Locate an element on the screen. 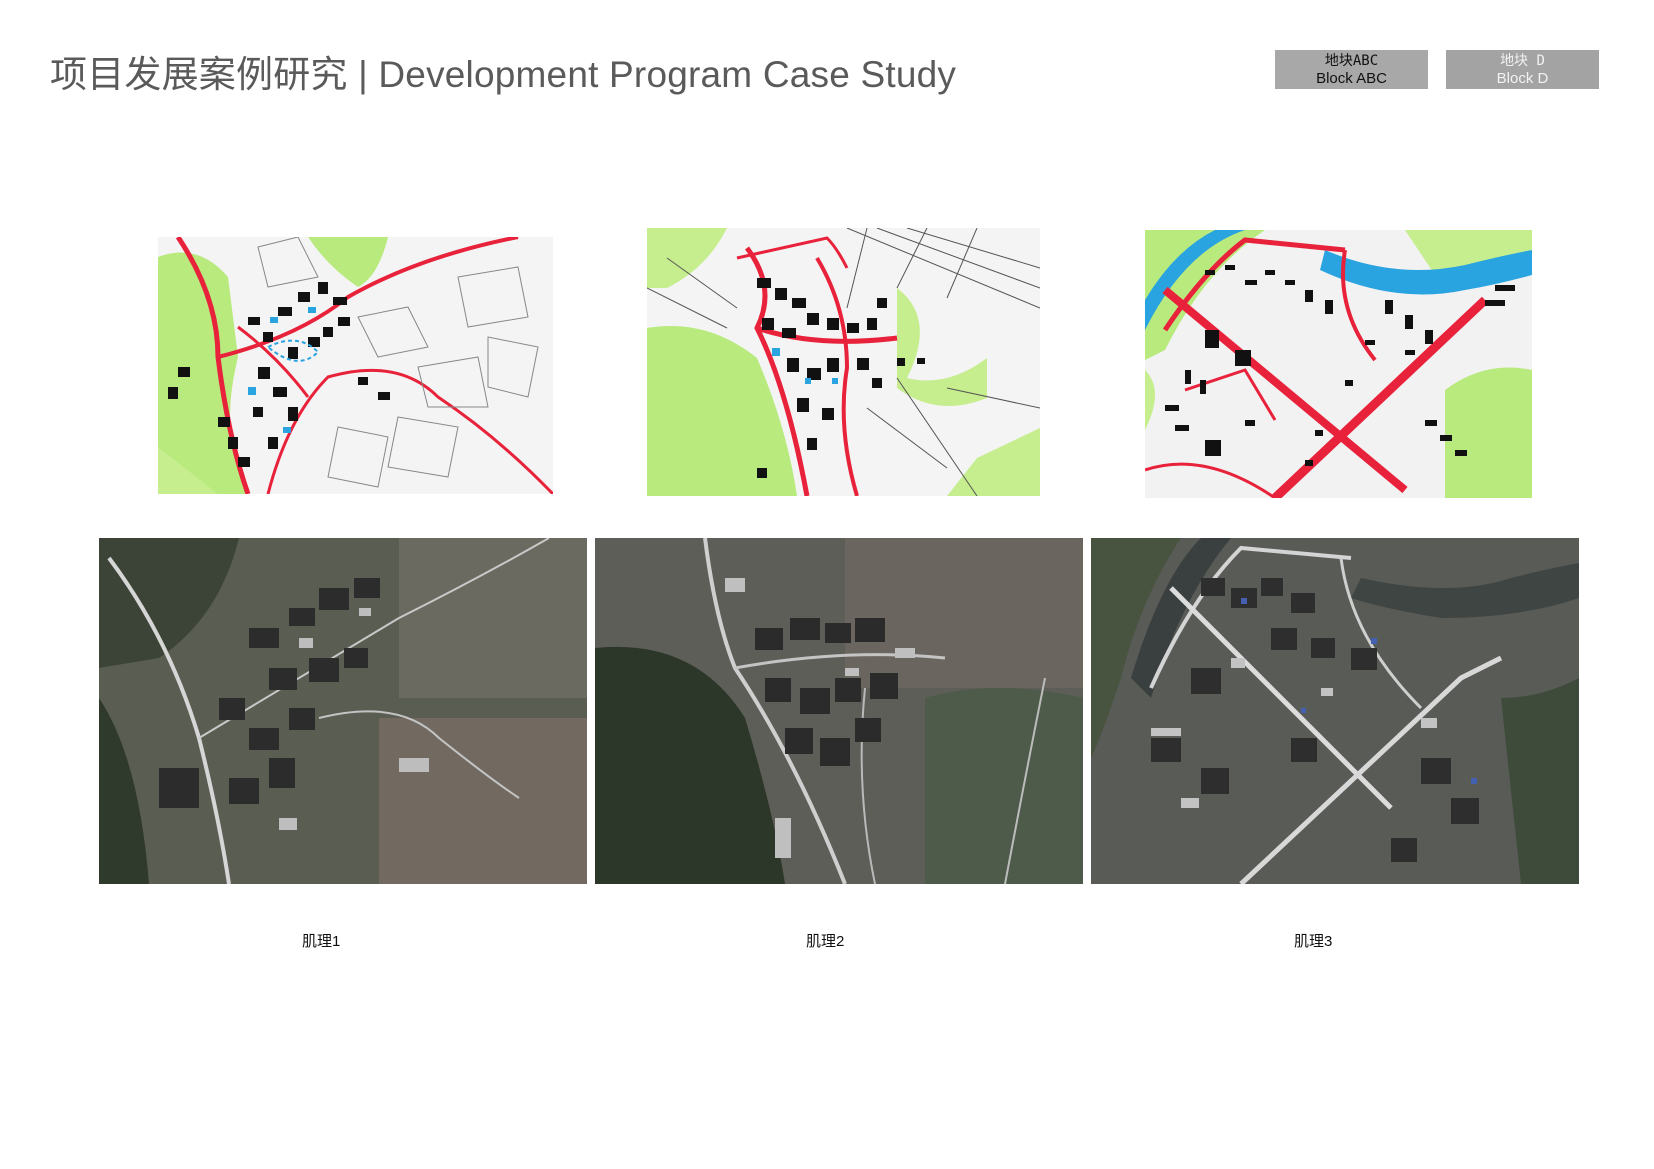 The height and width of the screenshot is (1169, 1654). tab-block-d: 地块 D Block D is located at coordinates (1522, 69).